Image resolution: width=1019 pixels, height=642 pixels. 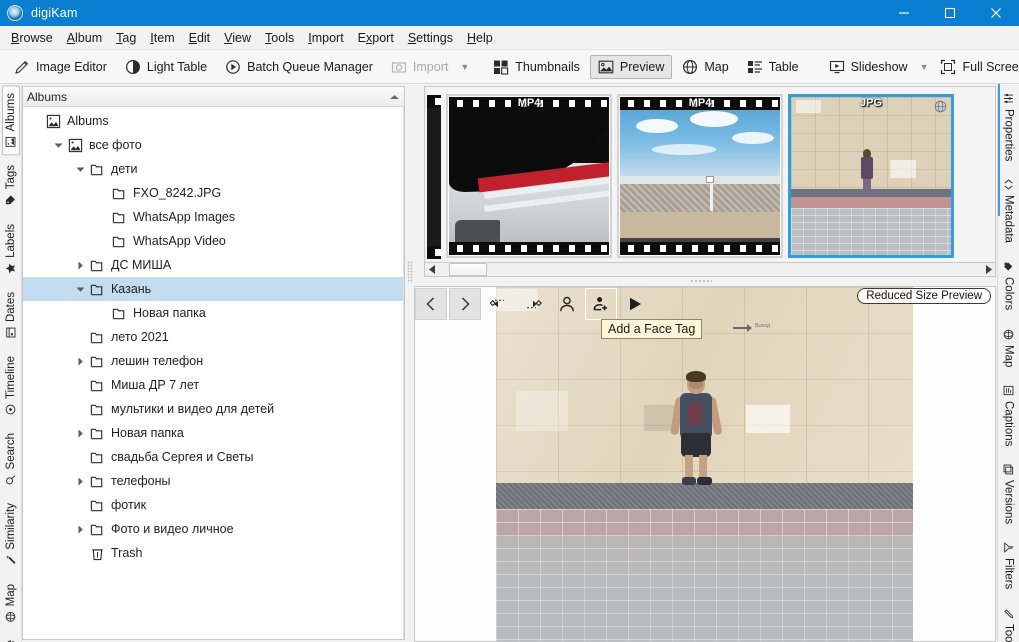 I want to click on album-tree-row: дети, so click(x=213, y=169).